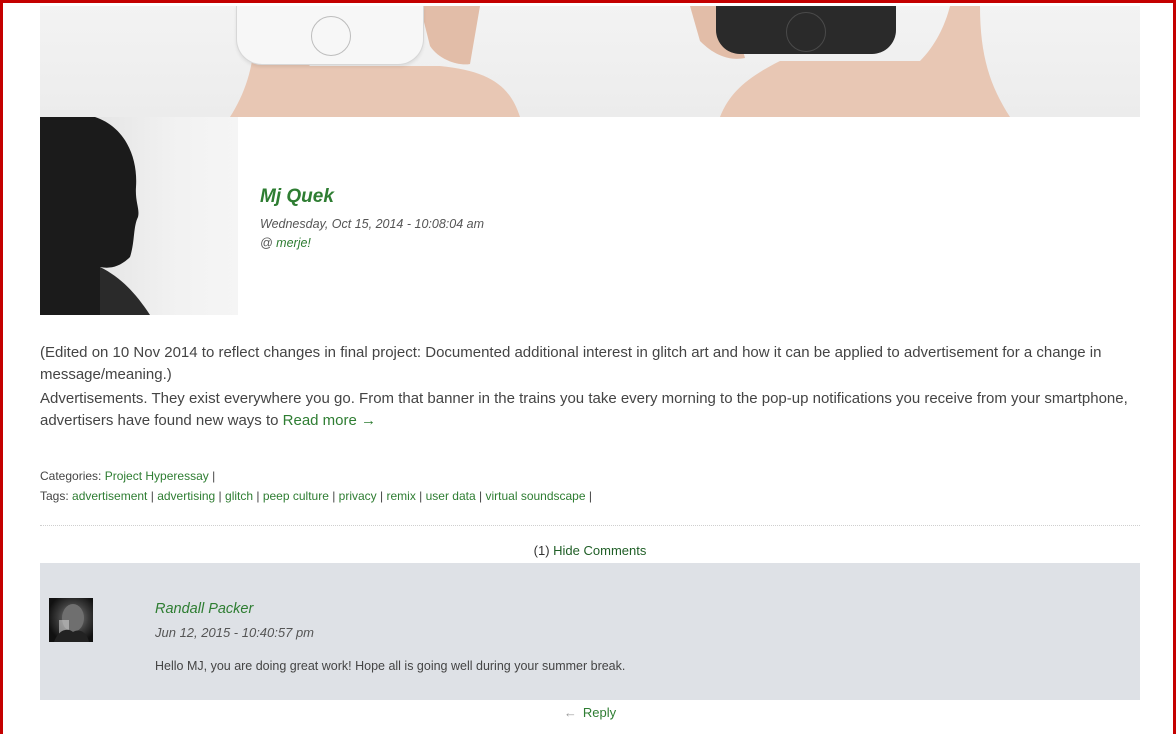 Image resolution: width=1176 pixels, height=734 pixels. Describe the element at coordinates (451, 496) in the screenshot. I see `tag-link: user data` at that location.